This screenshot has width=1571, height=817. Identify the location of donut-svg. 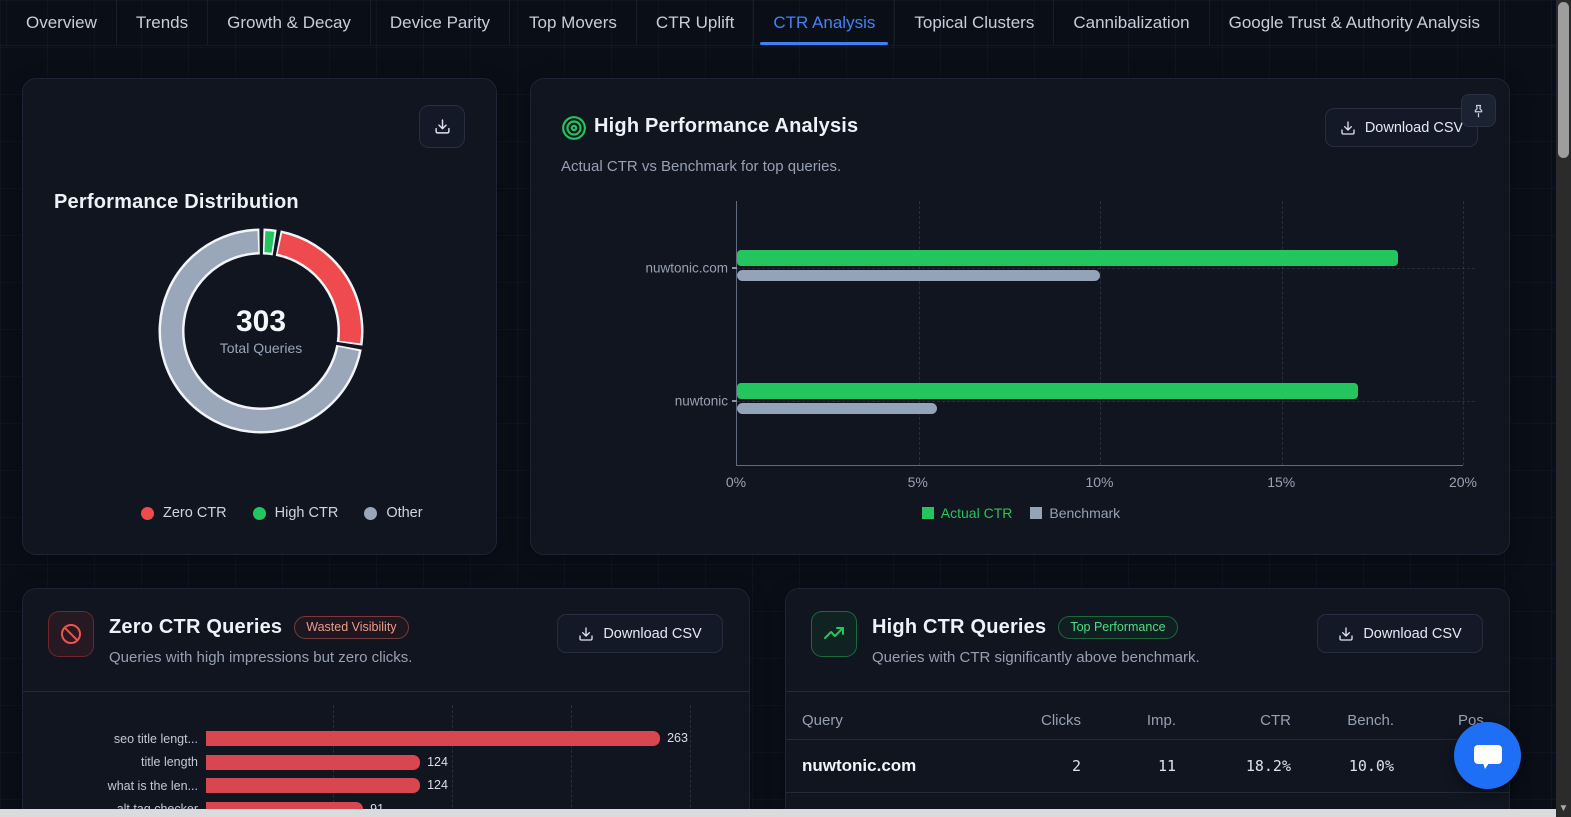
(261, 331).